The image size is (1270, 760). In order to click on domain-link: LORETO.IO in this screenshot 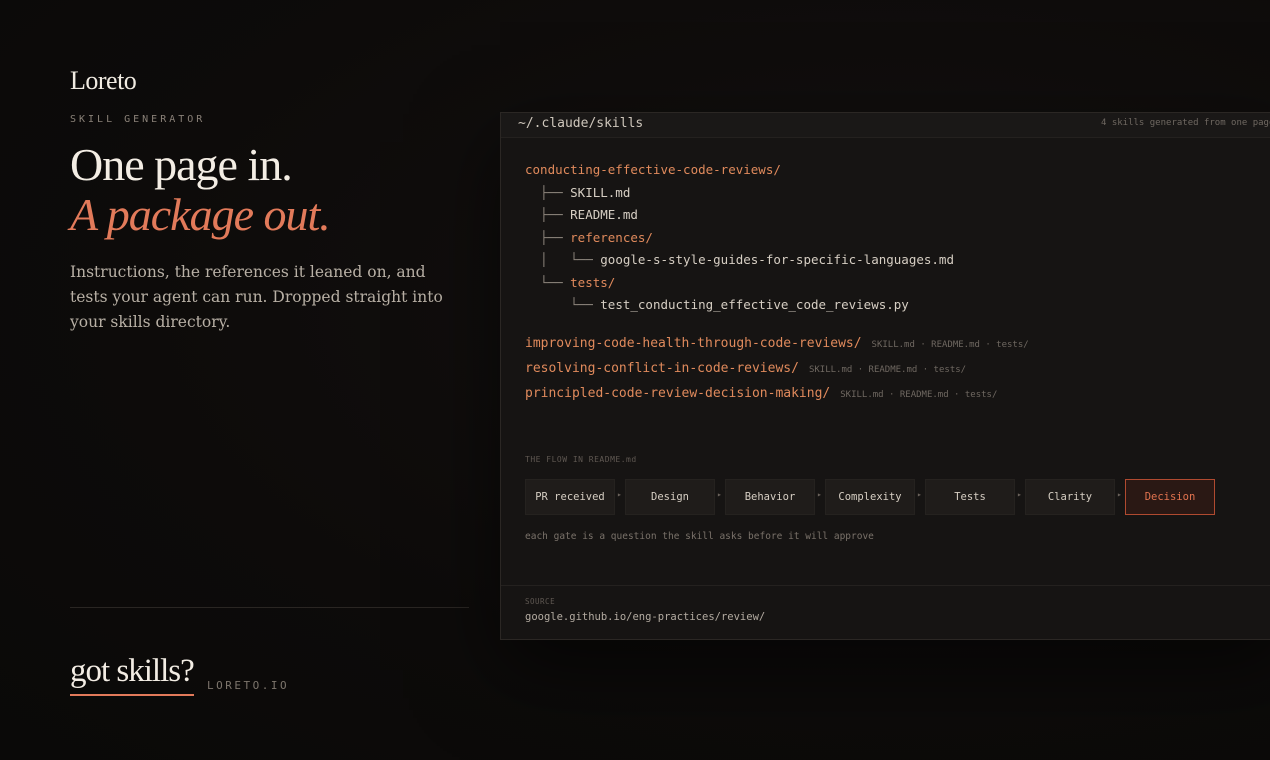, I will do `click(248, 685)`.